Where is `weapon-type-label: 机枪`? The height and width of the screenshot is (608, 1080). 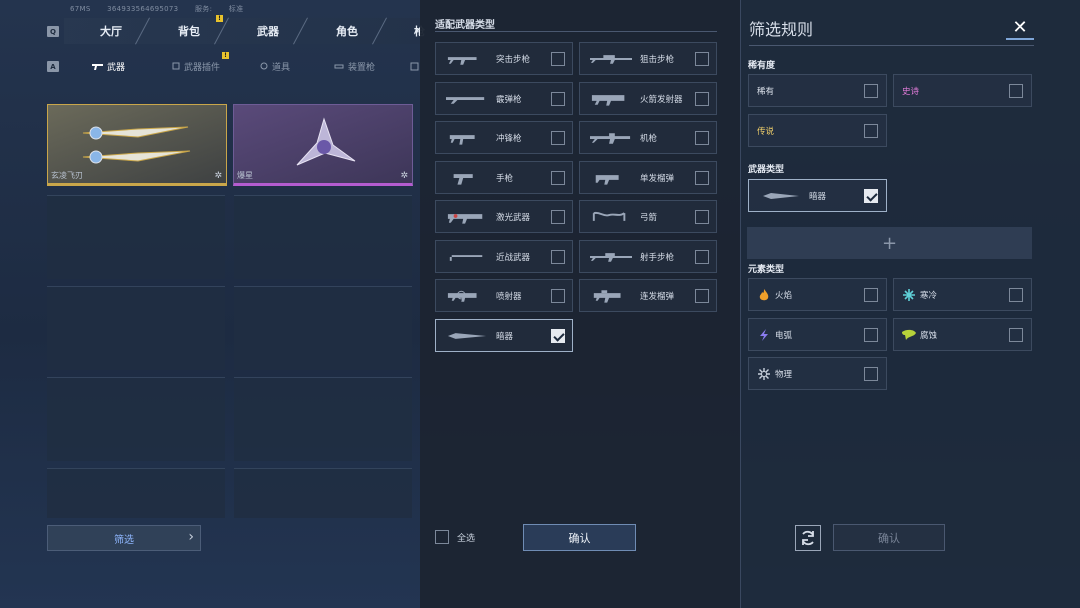 weapon-type-label: 机枪 is located at coordinates (649, 139).